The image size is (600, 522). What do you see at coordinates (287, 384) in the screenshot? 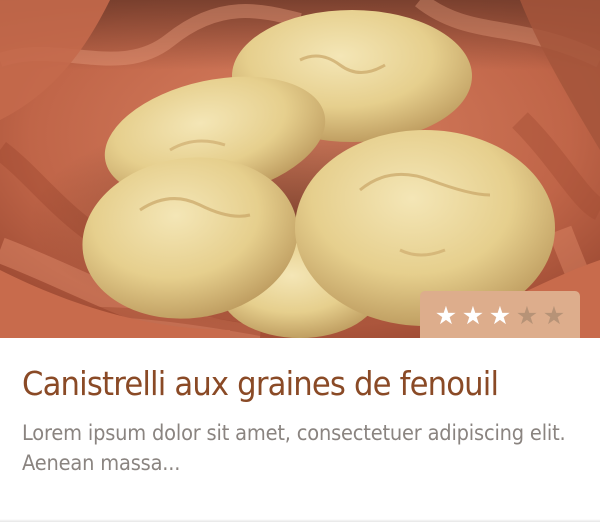
I see `recipe-title: Canistrelli aux graines de fenouil` at bounding box center [287, 384].